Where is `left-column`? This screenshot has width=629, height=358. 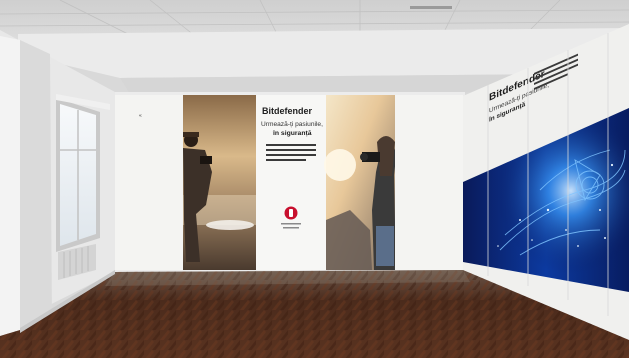
left-column is located at coordinates (10, 186).